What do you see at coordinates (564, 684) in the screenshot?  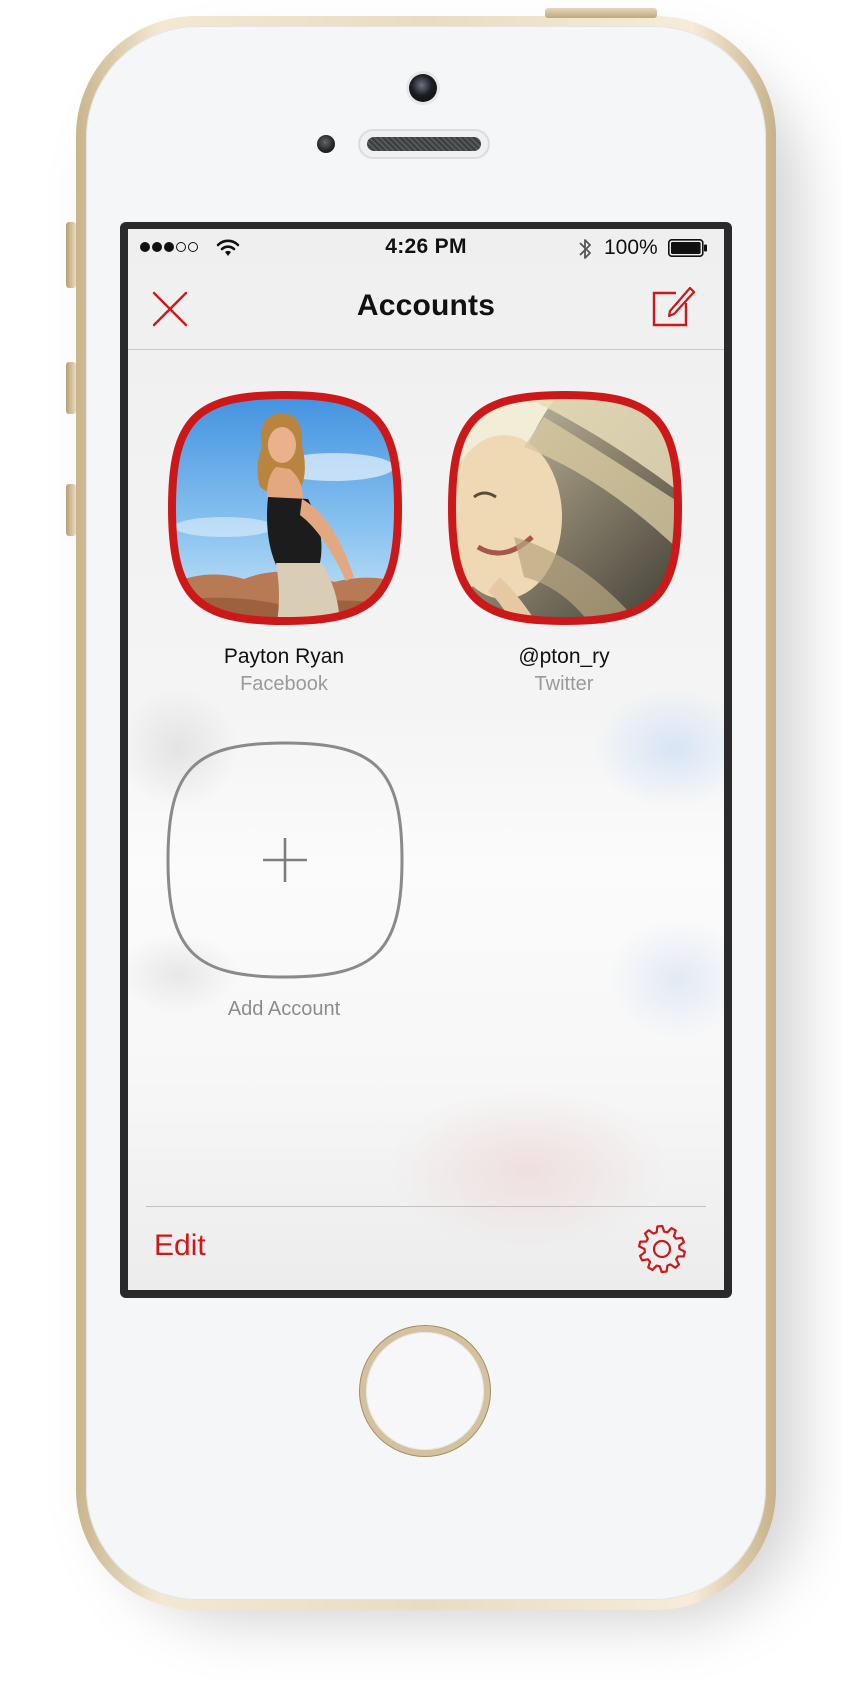 I see `account-service: Twitter` at bounding box center [564, 684].